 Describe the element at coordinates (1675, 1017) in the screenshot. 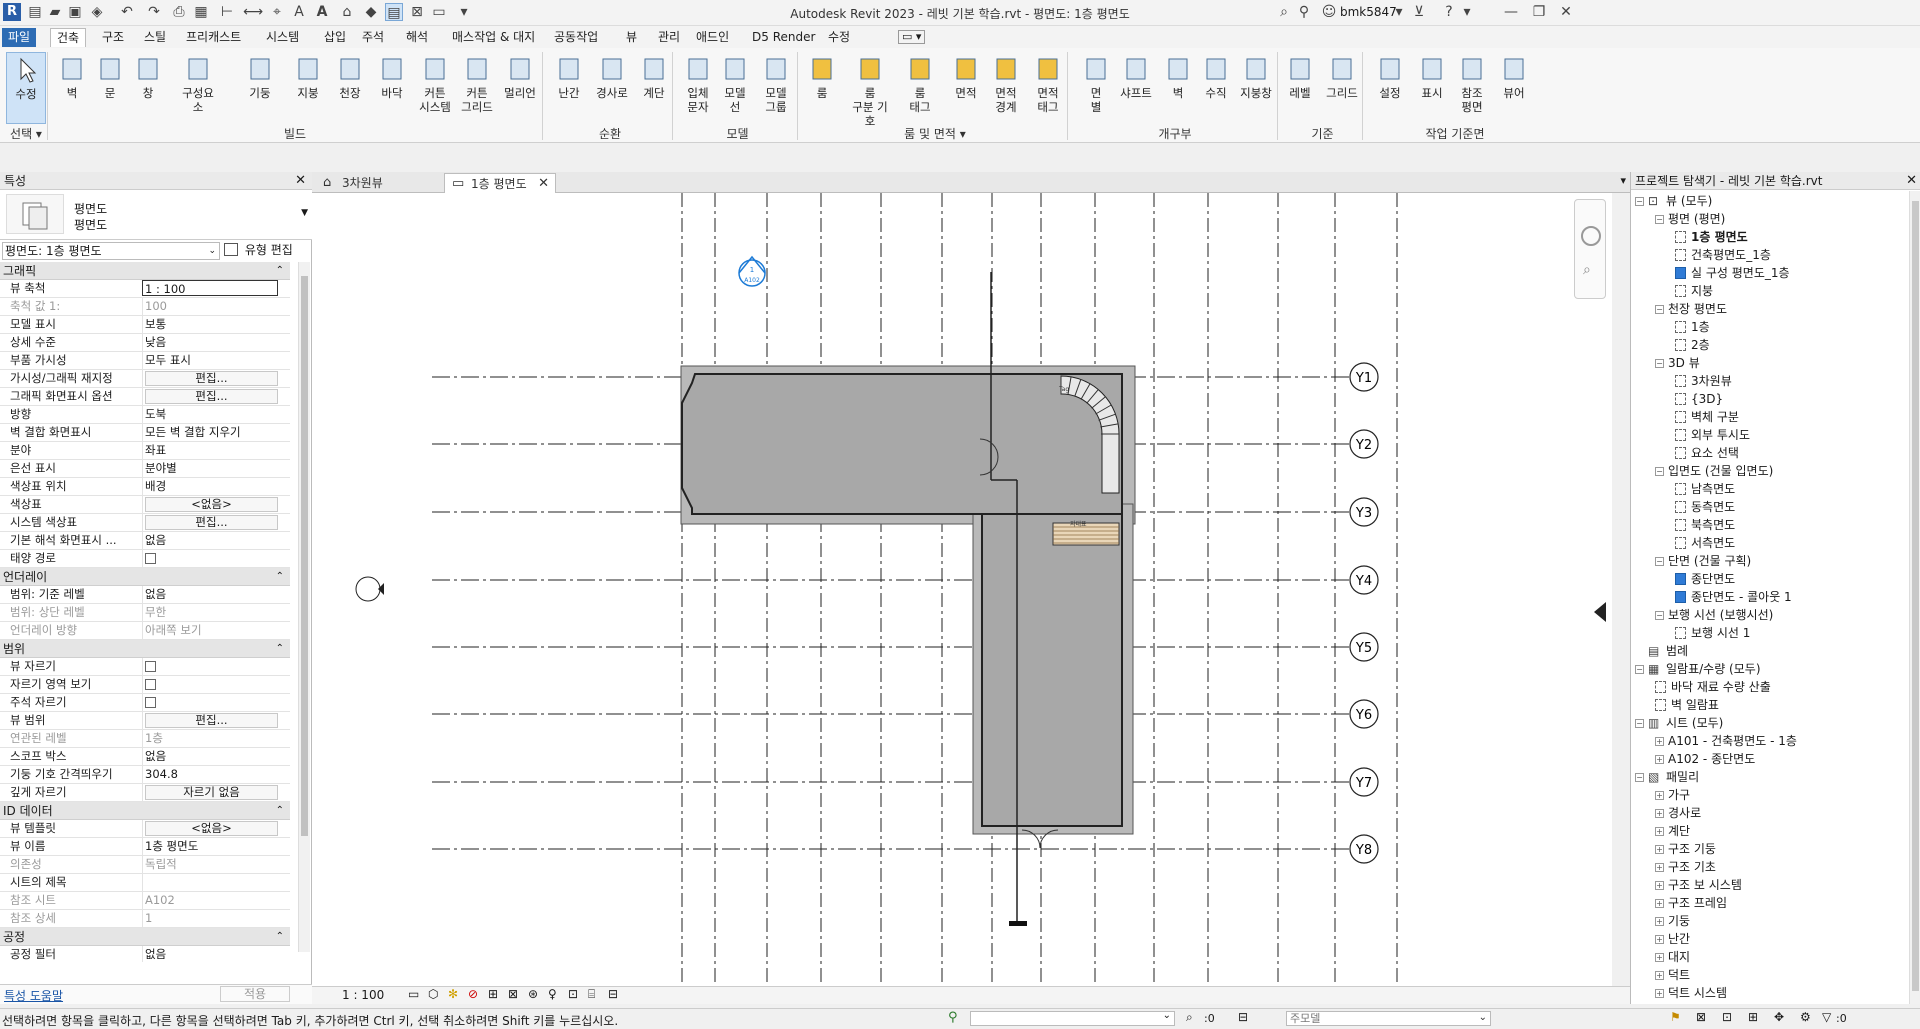

I see `select-links-icon: ⚑` at that location.